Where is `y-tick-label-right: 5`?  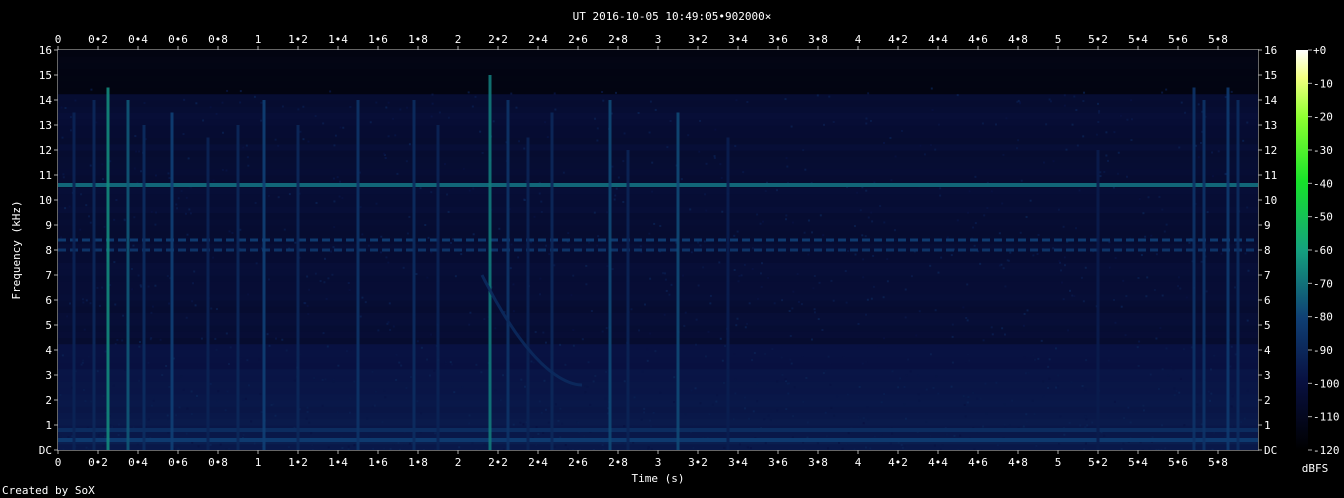
y-tick-label-right: 5 is located at coordinates (1267, 325).